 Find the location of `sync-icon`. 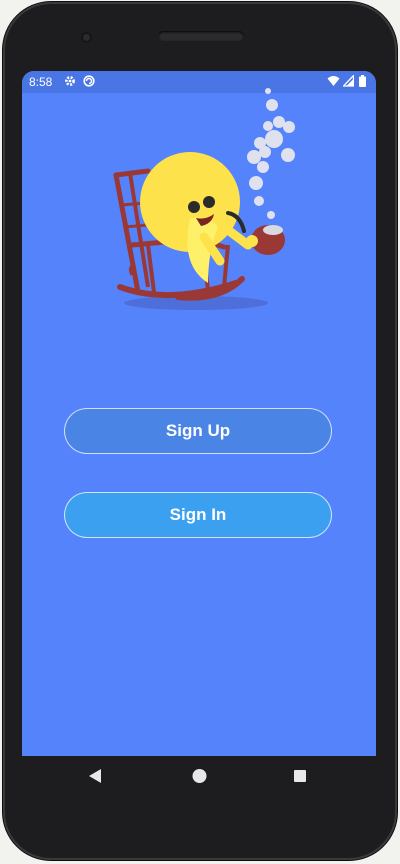

sync-icon is located at coordinates (89, 81).